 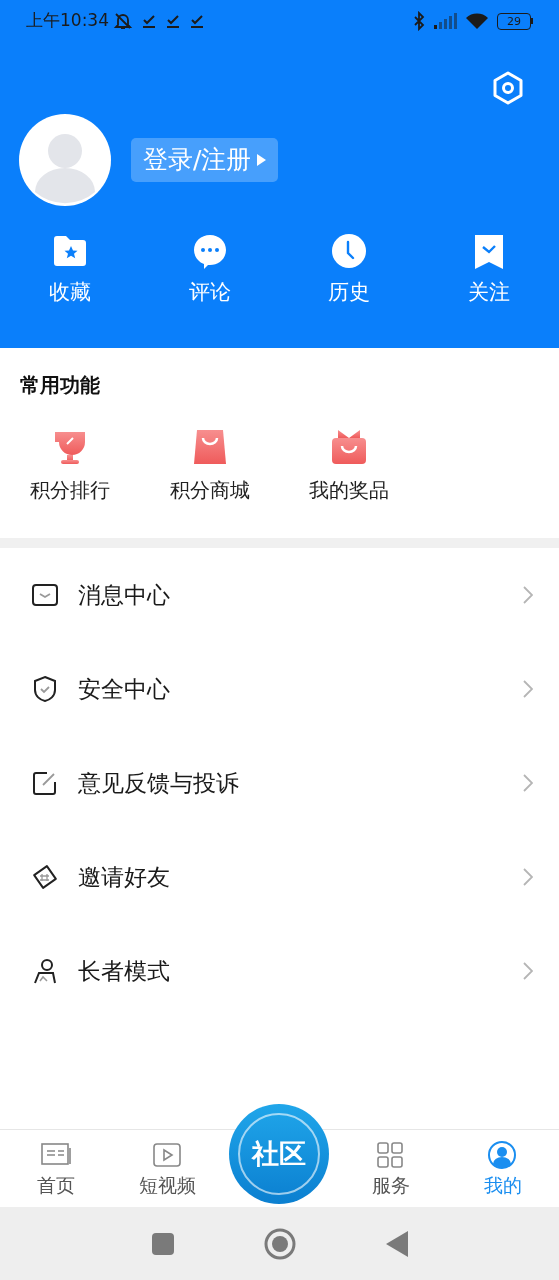 I want to click on menu-item: 安全中心, so click(x=279, y=689).